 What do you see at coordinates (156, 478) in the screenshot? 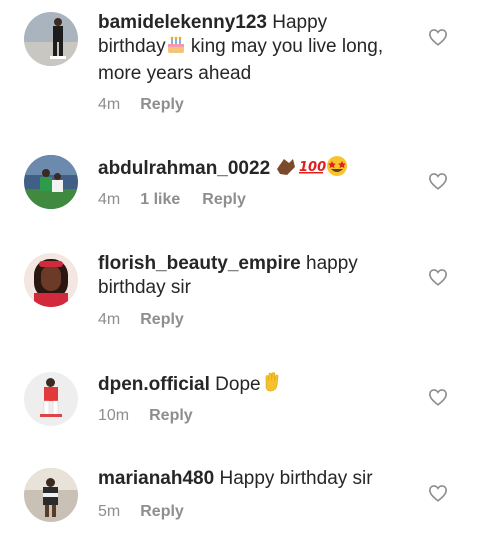
I see `comment-username: marianah480` at bounding box center [156, 478].